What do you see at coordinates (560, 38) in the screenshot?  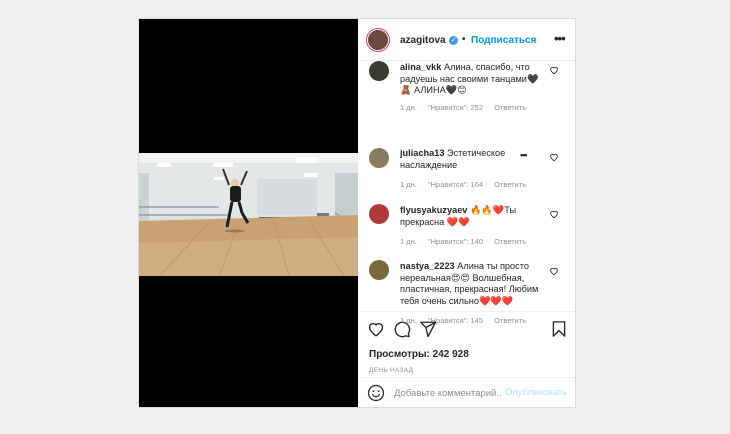 I see `more-options-icon: •••` at bounding box center [560, 38].